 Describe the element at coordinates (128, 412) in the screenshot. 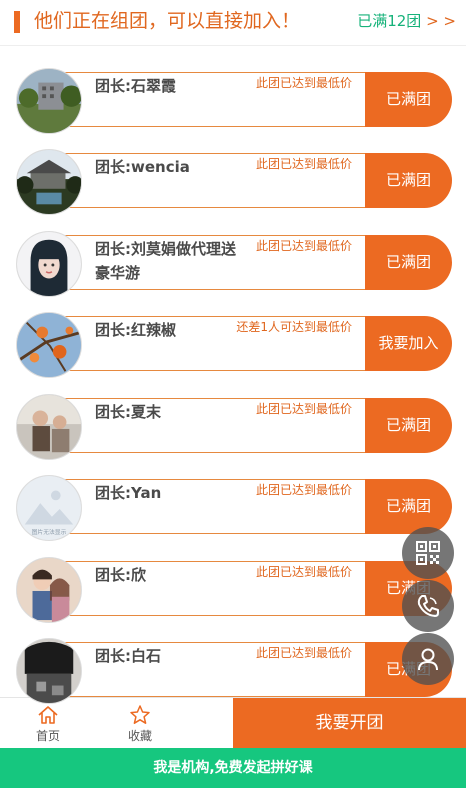

I see `group-leader-name: 团长:夏末` at that location.